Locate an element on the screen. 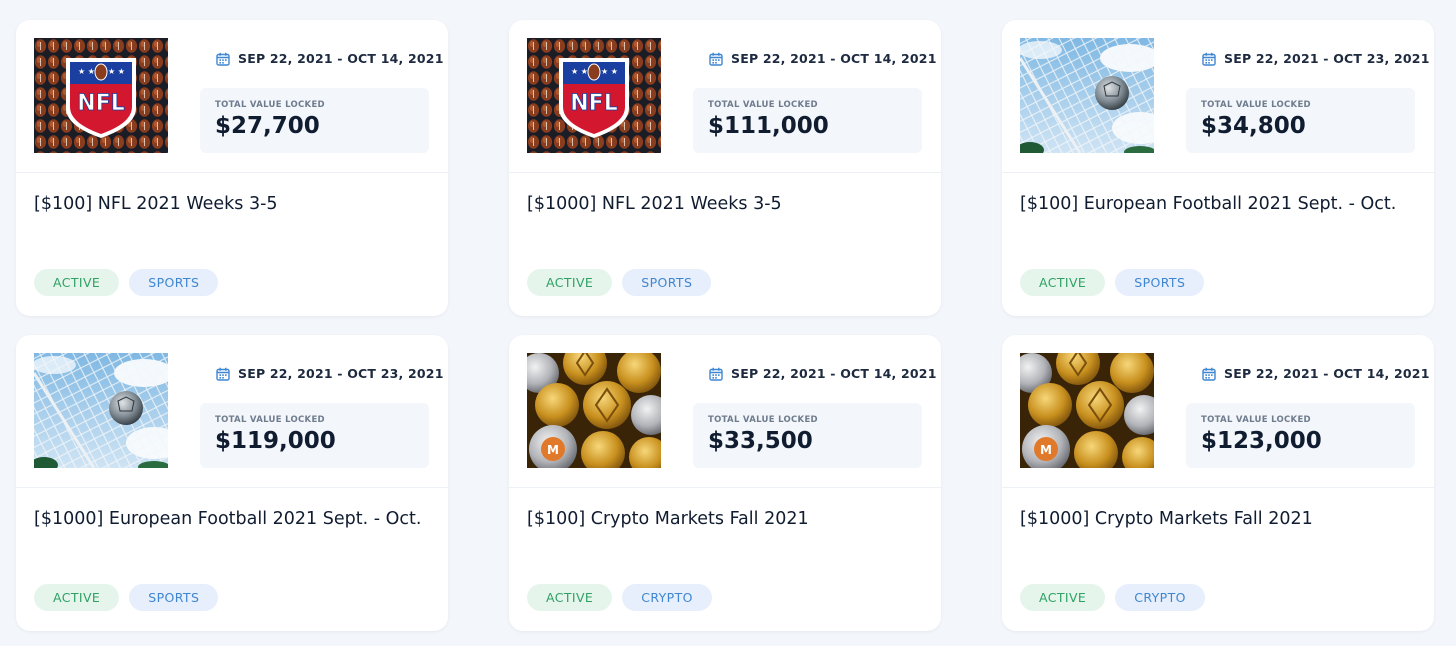 Image resolution: width=1456 pixels, height=646 pixels. tvl-value: $34,800 is located at coordinates (1253, 126).